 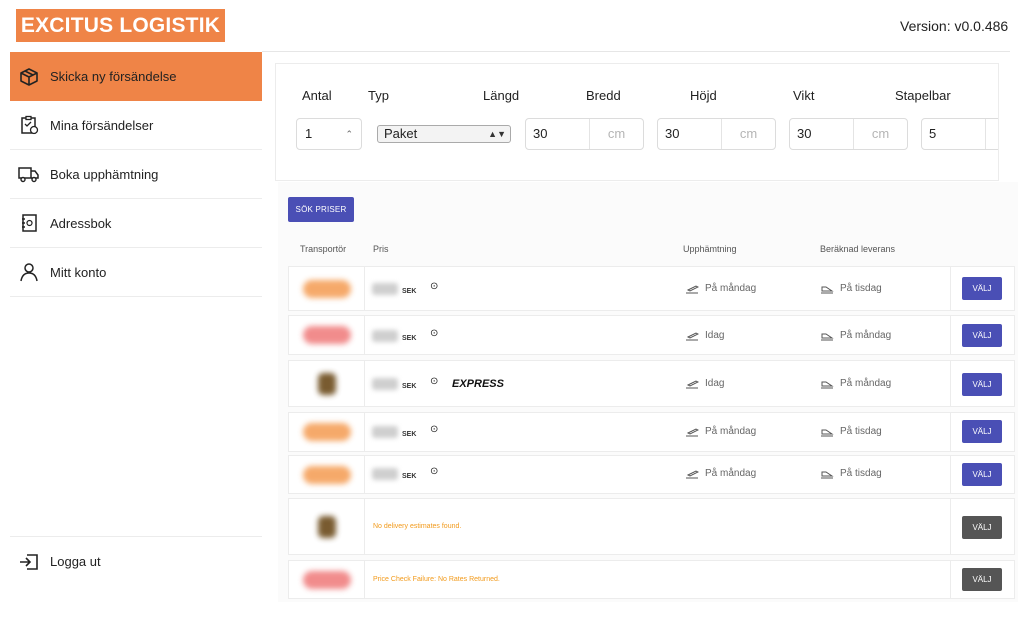 What do you see at coordinates (703, 95) in the screenshot?
I see `label-hojd: Höjd` at bounding box center [703, 95].